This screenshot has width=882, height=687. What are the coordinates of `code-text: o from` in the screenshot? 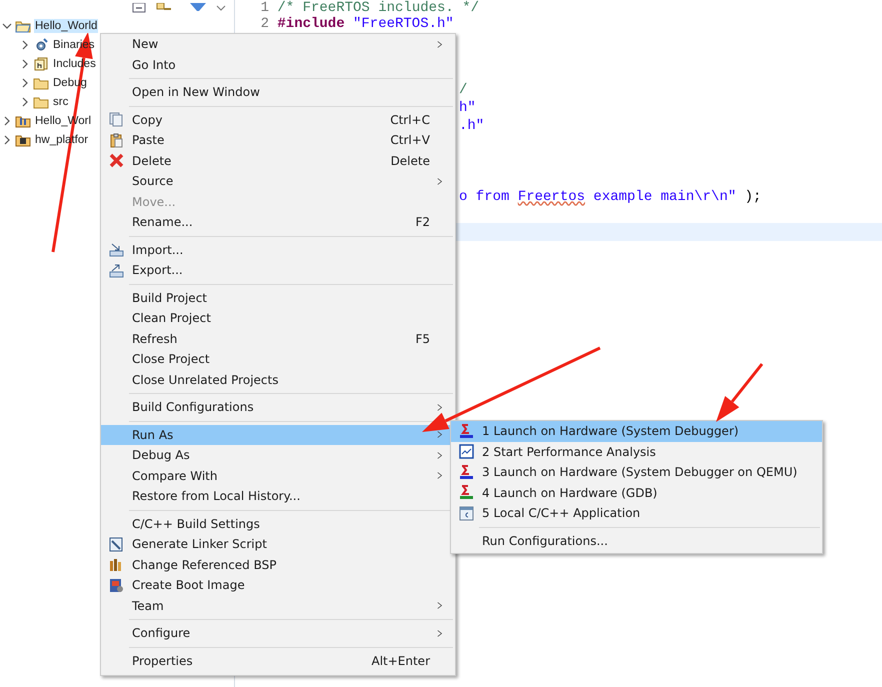 It's located at (484, 196).